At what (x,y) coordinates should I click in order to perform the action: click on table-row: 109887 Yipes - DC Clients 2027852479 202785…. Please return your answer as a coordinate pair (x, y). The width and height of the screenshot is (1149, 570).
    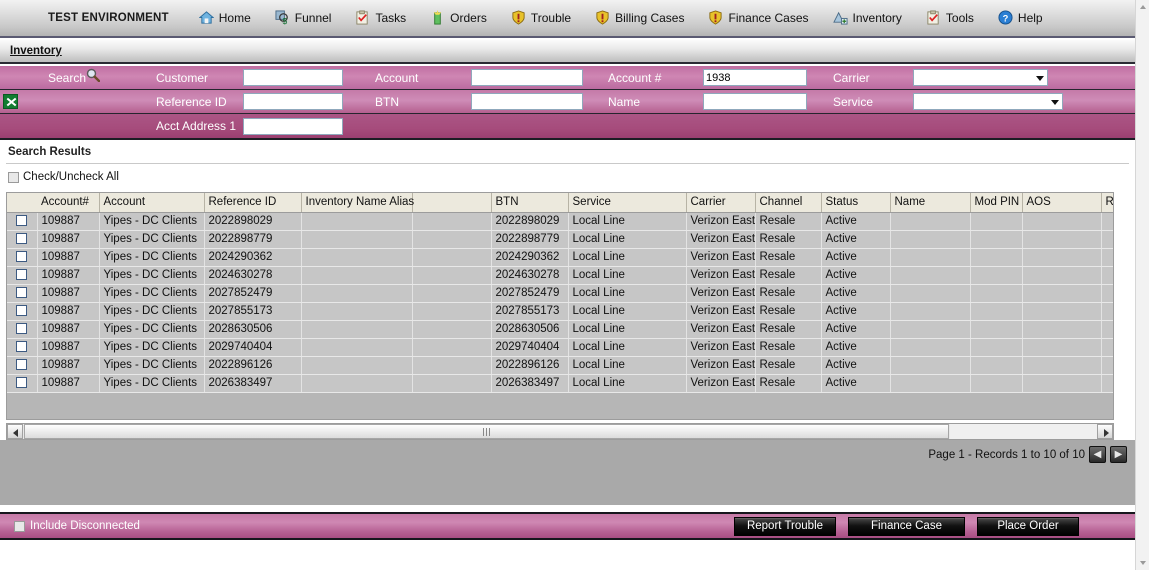
    Looking at the image, I should click on (560, 293).